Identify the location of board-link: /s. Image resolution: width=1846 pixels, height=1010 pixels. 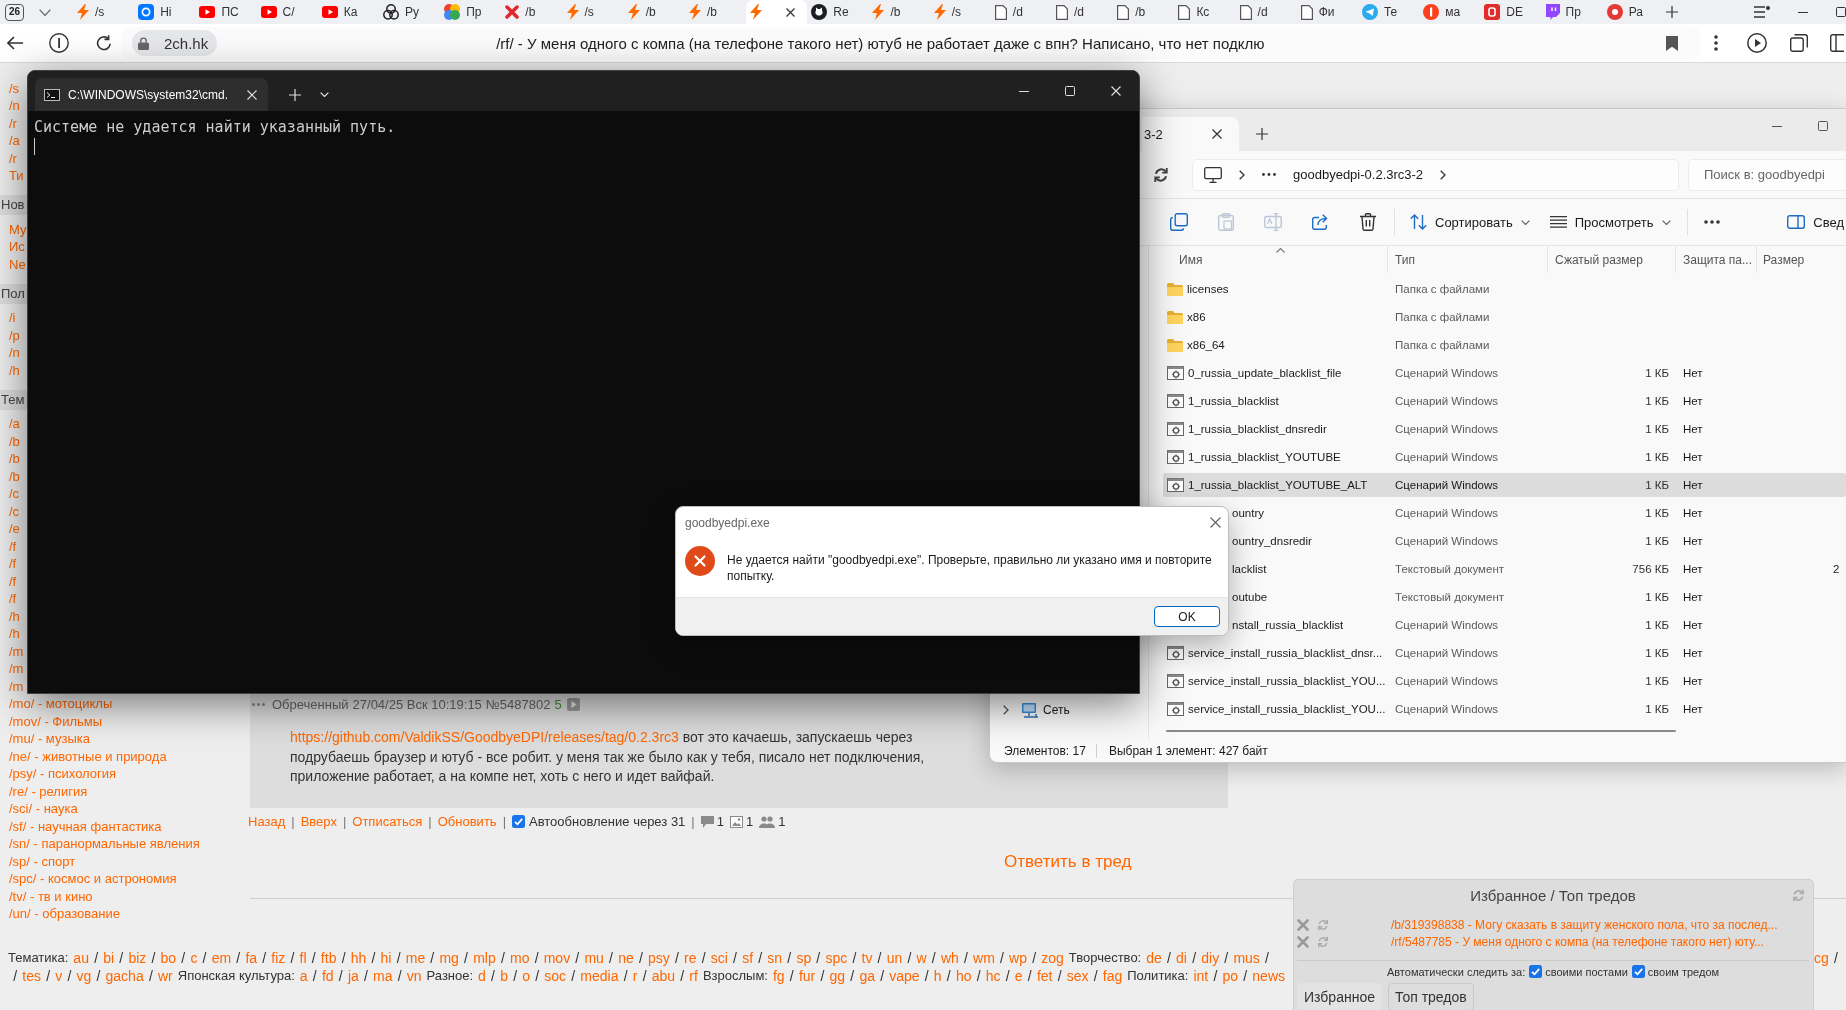
(14, 88).